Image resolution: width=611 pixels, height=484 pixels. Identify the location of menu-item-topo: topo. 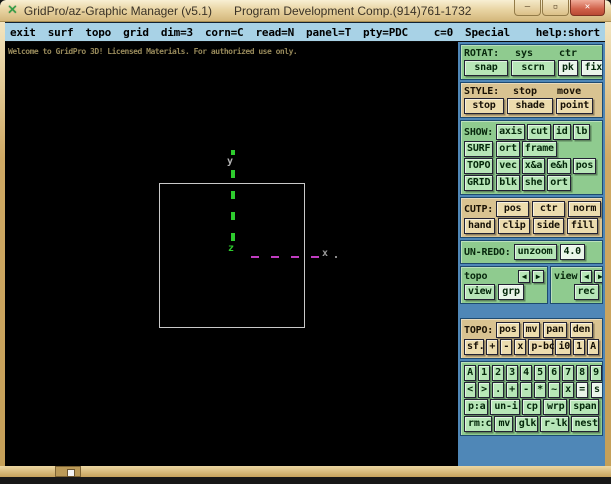
(98, 32).